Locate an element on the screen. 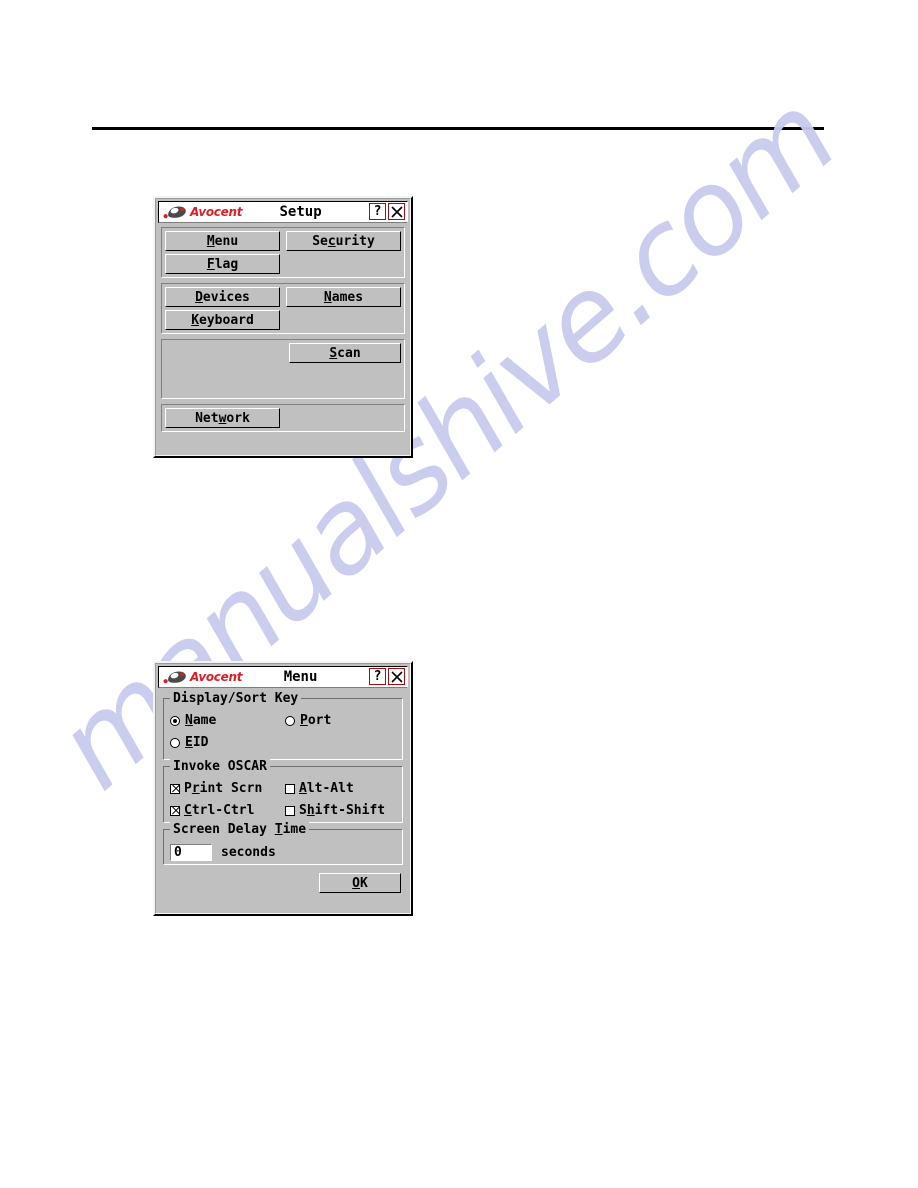 The height and width of the screenshot is (1188, 918). checkbox-indicator-print-scrn is located at coordinates (175, 788).